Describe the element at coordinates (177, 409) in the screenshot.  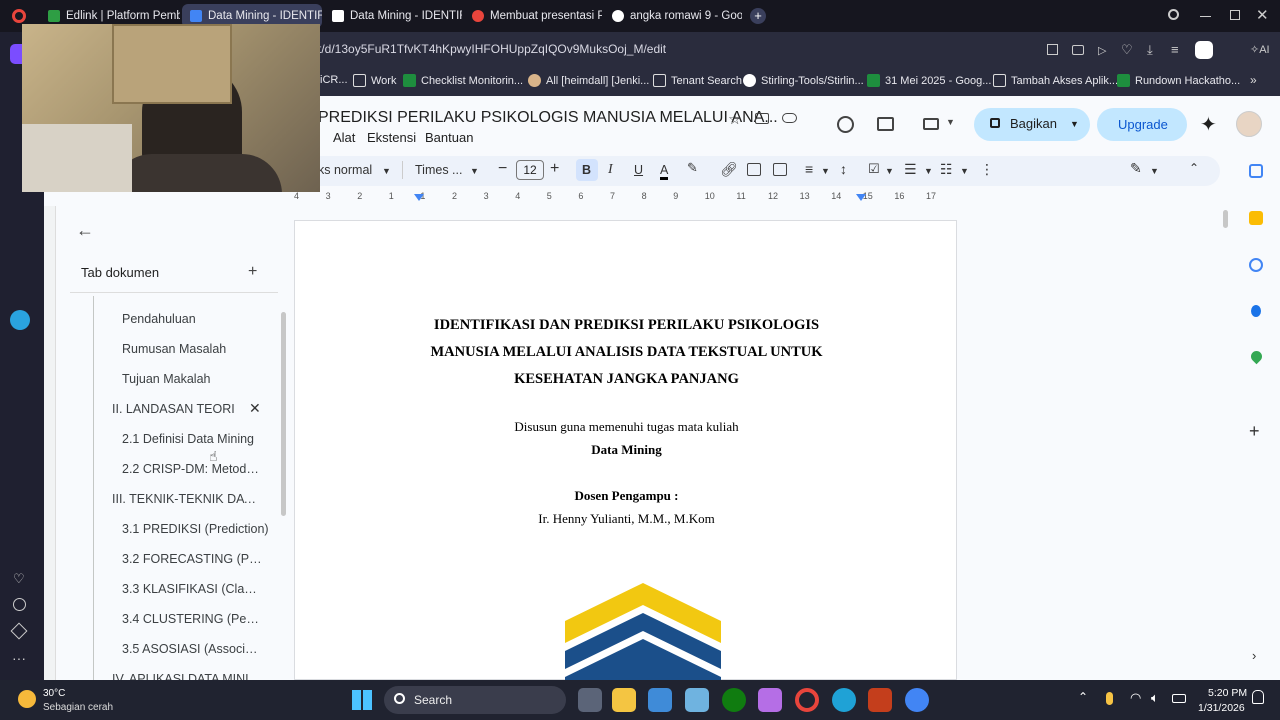
I see `outline-item: II. LANDASAN TEORI` at that location.